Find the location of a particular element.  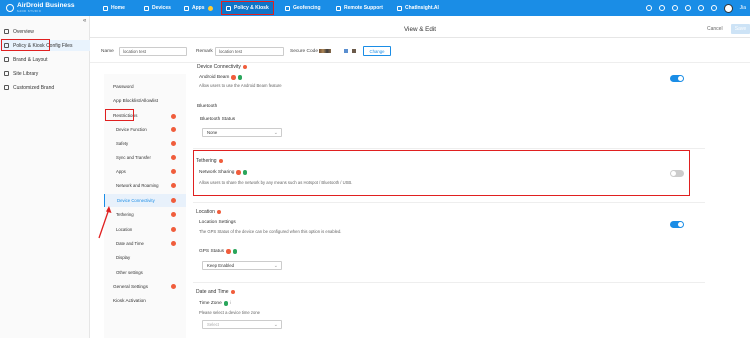

overview-icon is located at coordinates (6, 31).